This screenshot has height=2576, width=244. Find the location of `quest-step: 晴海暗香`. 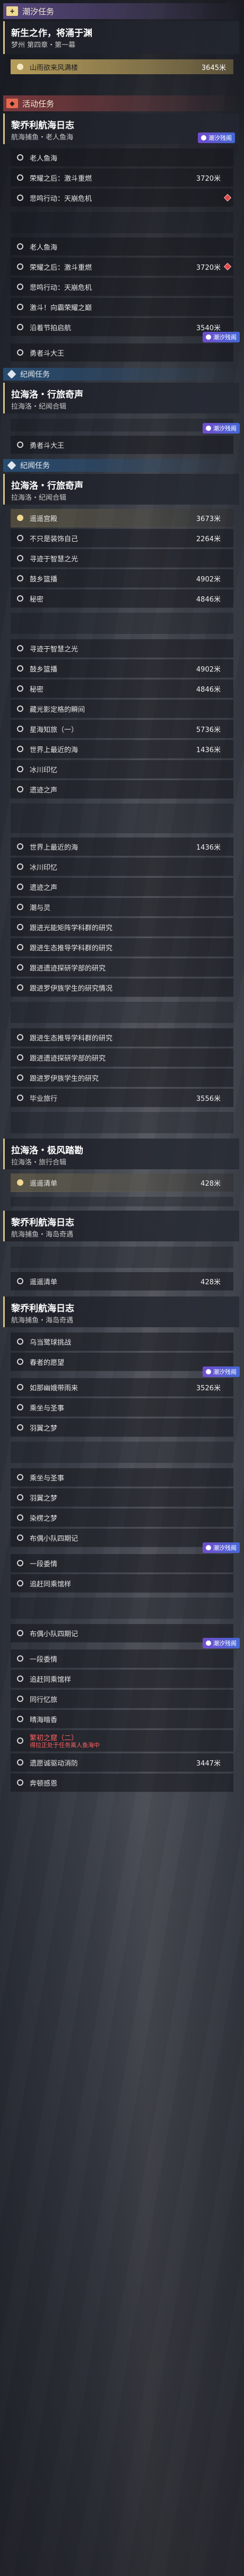

quest-step: 晴海暗香 is located at coordinates (122, 1719).